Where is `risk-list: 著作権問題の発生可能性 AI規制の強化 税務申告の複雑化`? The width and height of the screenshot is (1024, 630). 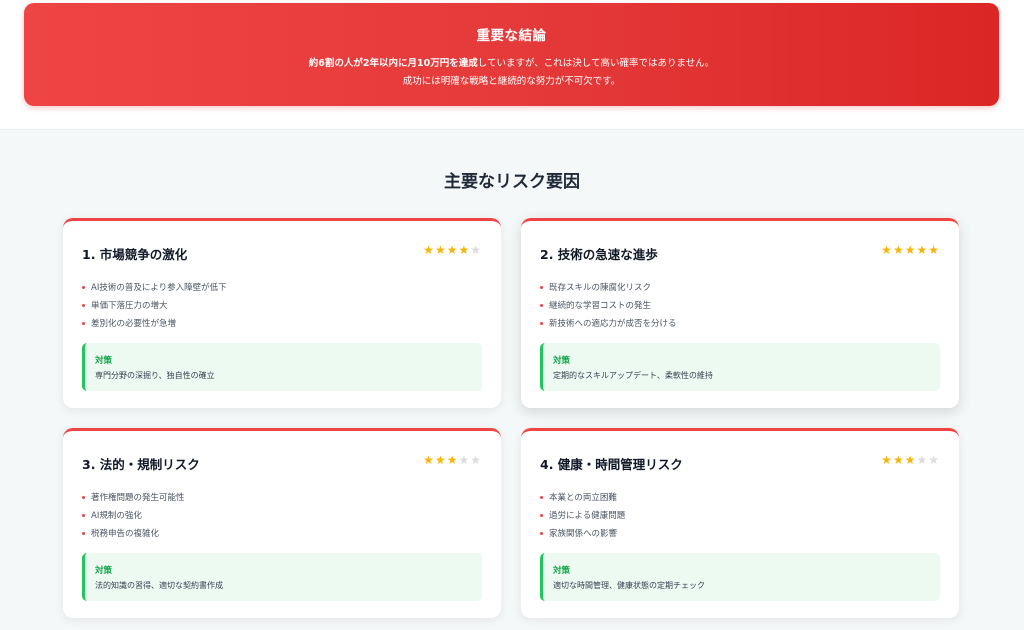 risk-list: 著作権問題の発生可能性 AI規制の強化 税務申告の複雑化 is located at coordinates (133, 519).